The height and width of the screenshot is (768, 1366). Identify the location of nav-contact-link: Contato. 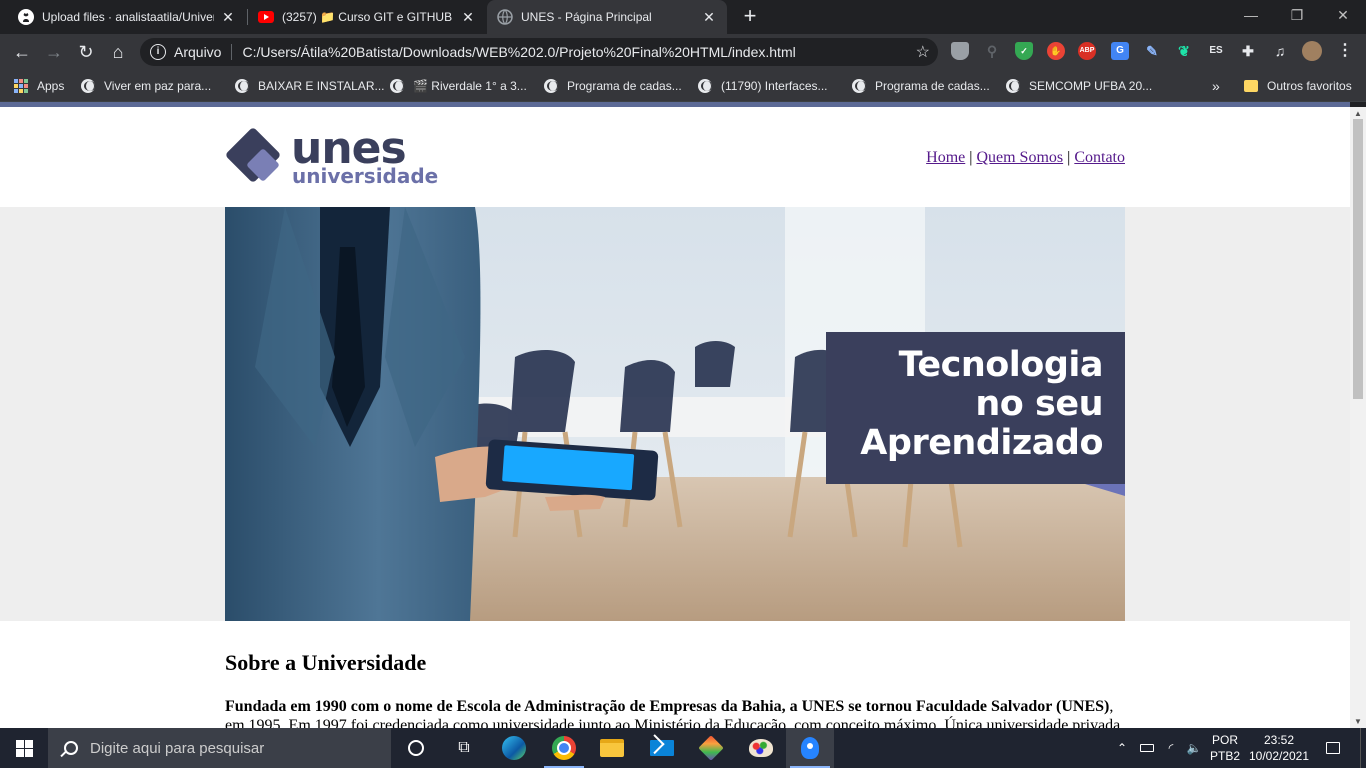
(1099, 157).